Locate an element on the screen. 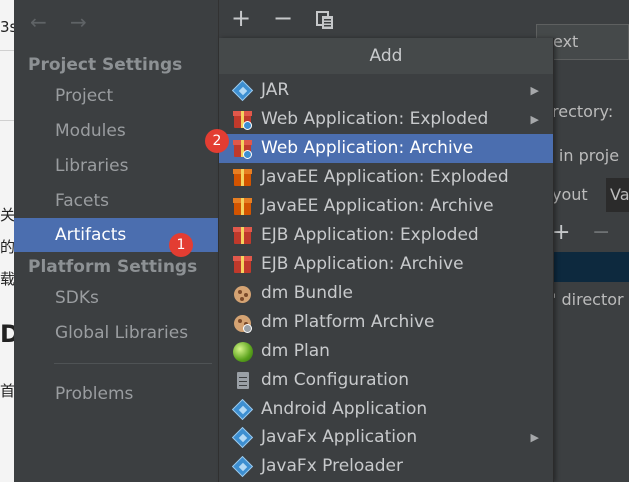 This screenshot has height=482, width=629. menu-item-label: Web Application: Archive is located at coordinates (367, 148).